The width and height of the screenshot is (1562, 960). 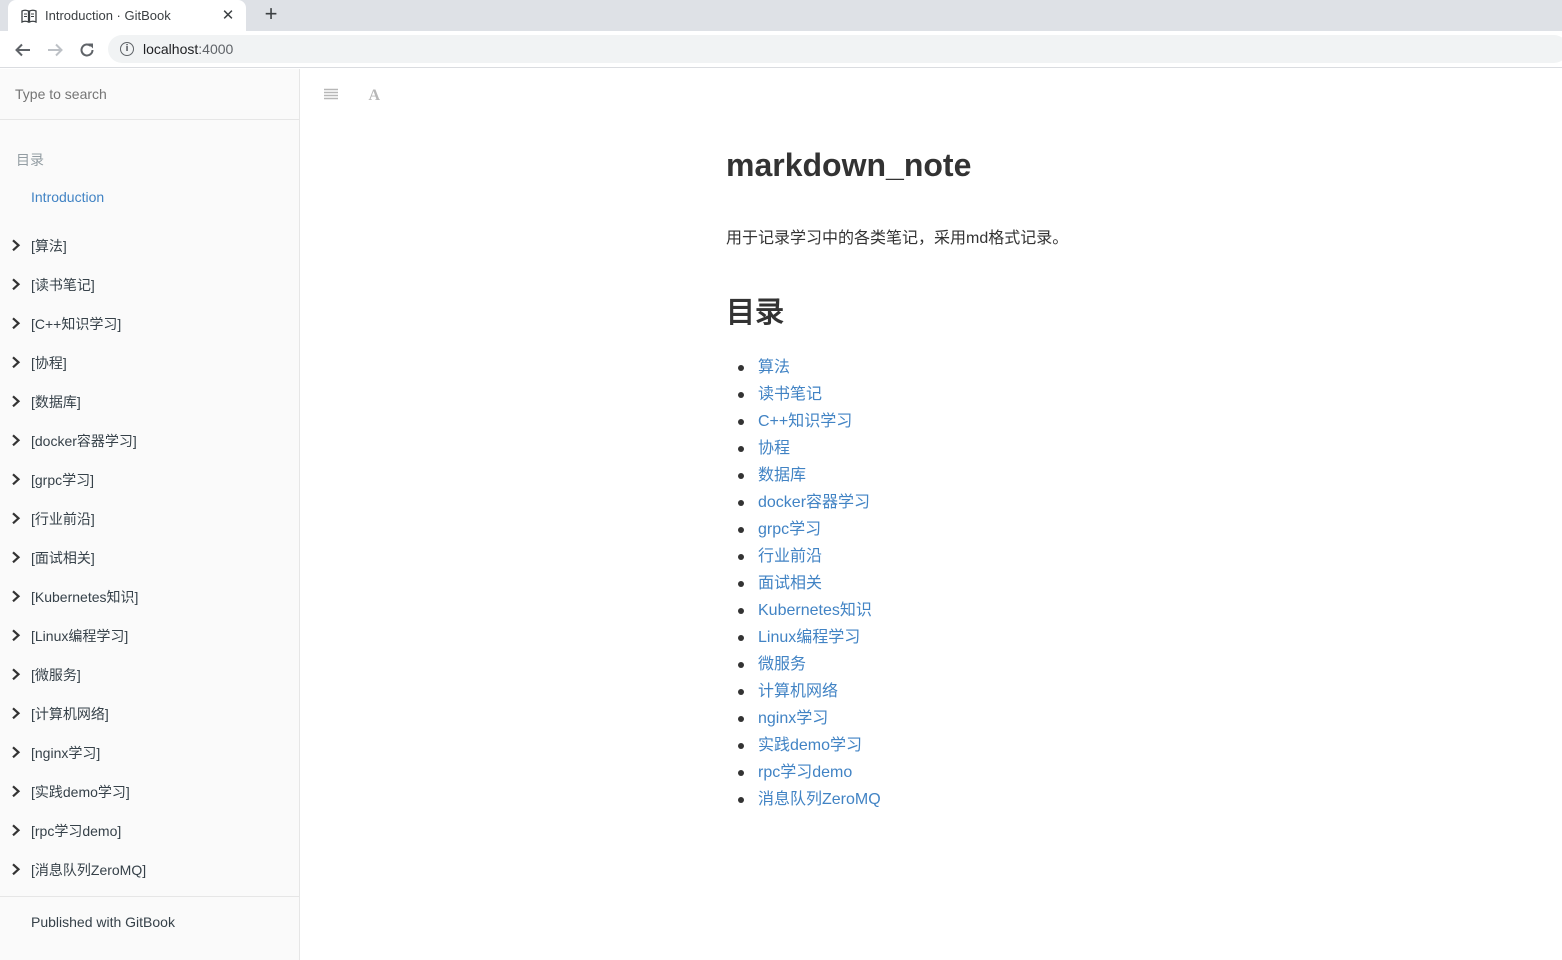 I want to click on summary-item-label: [协程], so click(x=49, y=362).